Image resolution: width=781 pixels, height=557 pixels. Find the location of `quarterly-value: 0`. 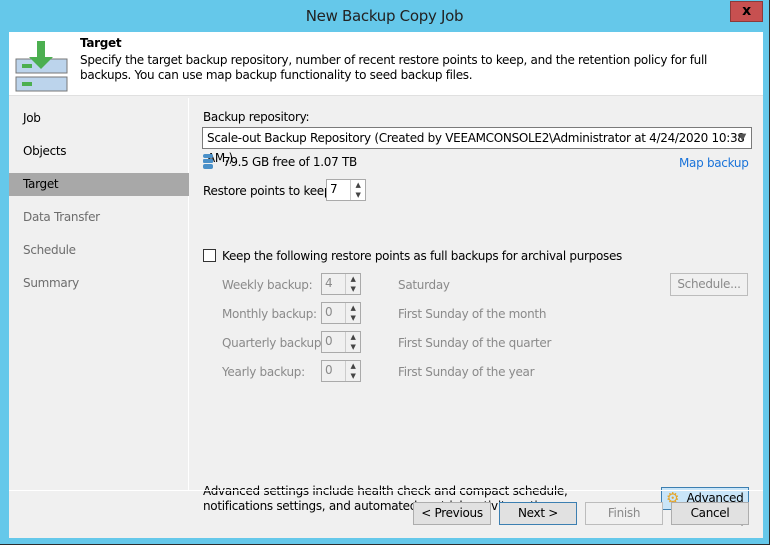

quarterly-value: 0 is located at coordinates (329, 341).